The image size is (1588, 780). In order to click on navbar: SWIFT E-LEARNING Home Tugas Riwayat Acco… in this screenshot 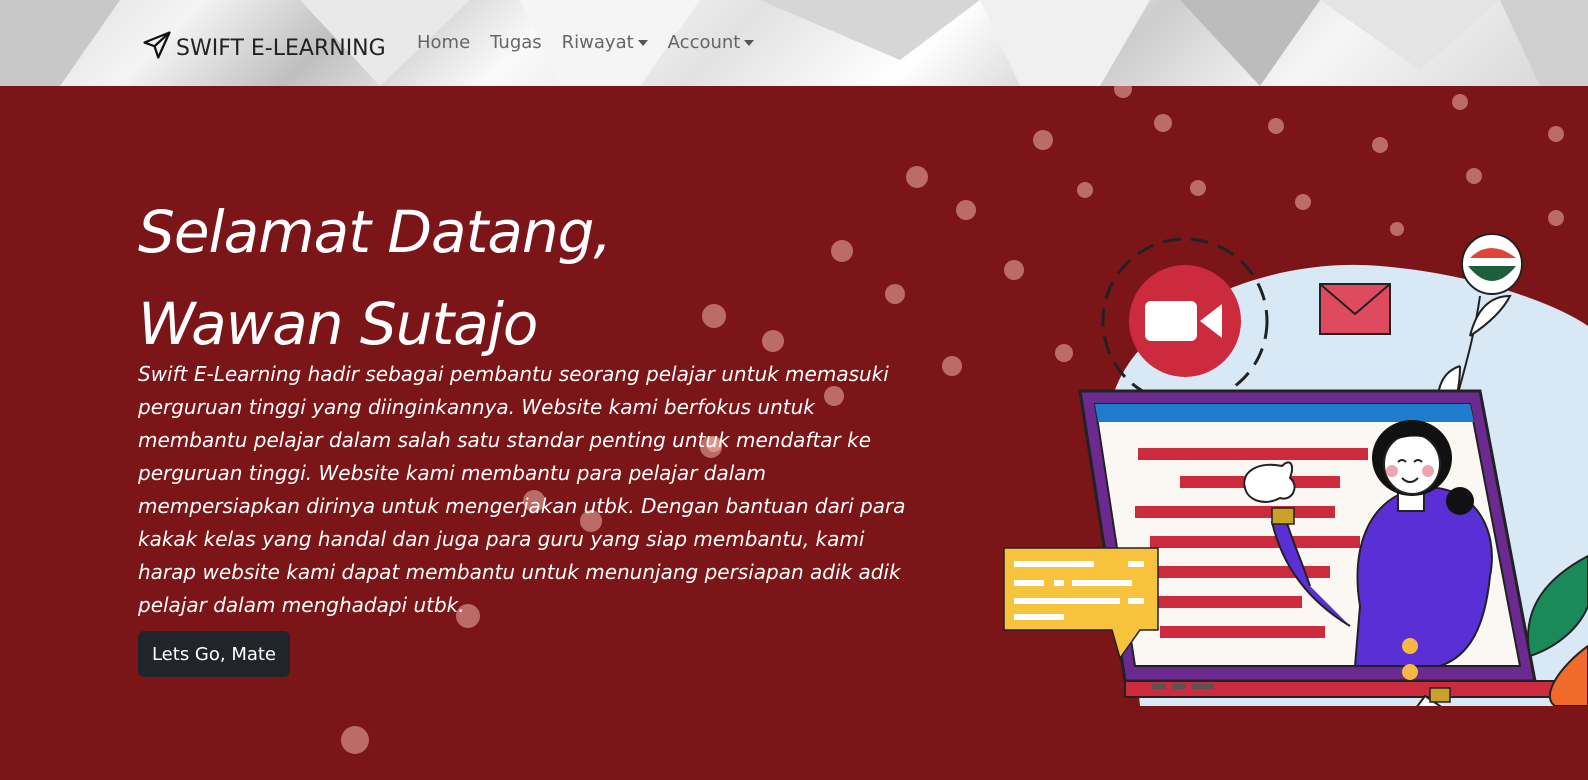, I will do `click(794, 43)`.